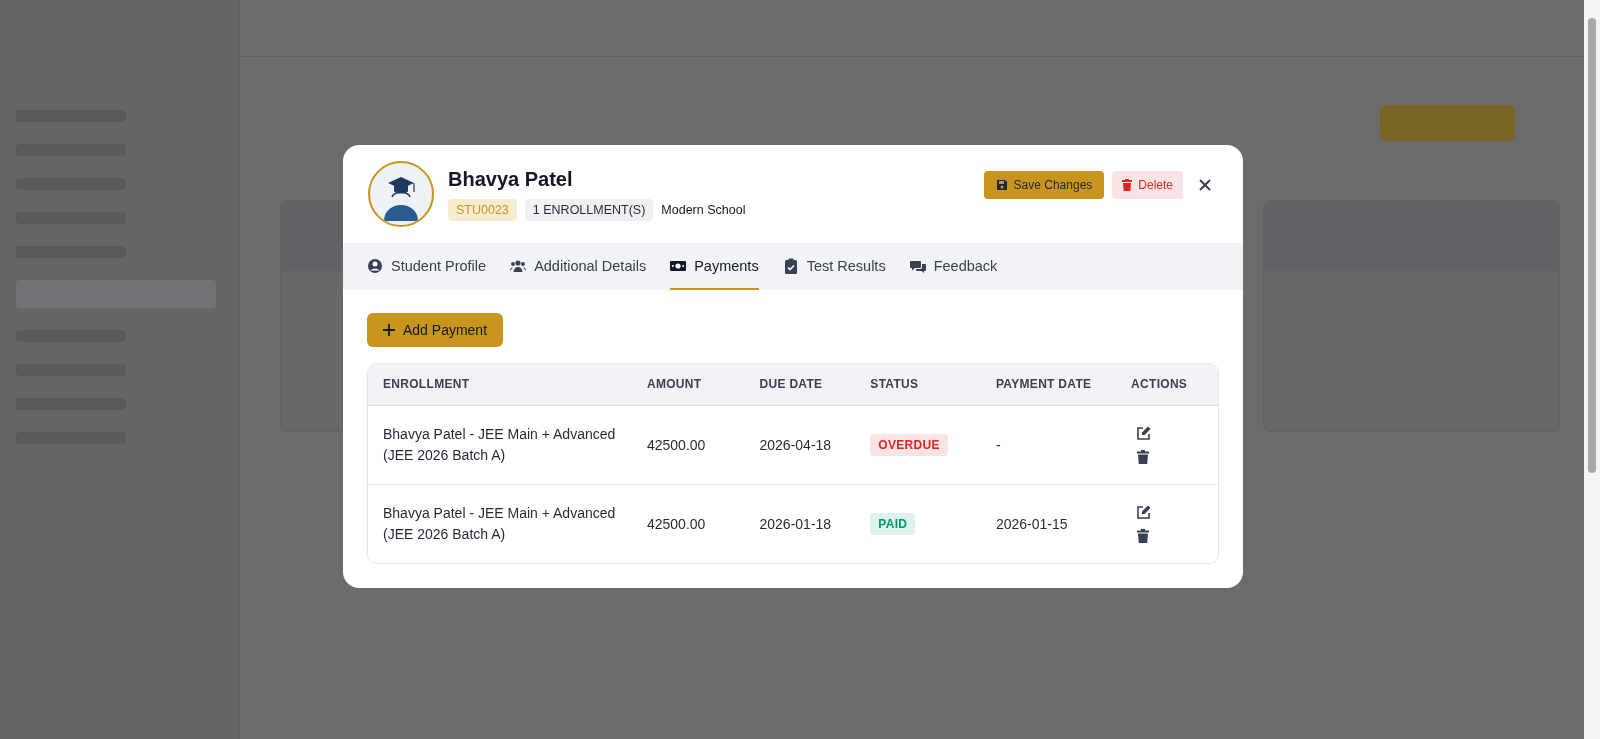  What do you see at coordinates (1147, 185) in the screenshot?
I see `delete-button: Delete` at bounding box center [1147, 185].